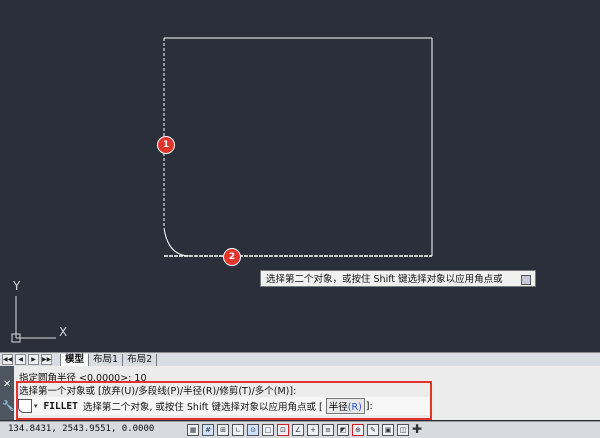 The image size is (600, 438). I want to click on cursor-coordinates: 134.8431, 2543.9551, 0.0000, so click(81, 429).